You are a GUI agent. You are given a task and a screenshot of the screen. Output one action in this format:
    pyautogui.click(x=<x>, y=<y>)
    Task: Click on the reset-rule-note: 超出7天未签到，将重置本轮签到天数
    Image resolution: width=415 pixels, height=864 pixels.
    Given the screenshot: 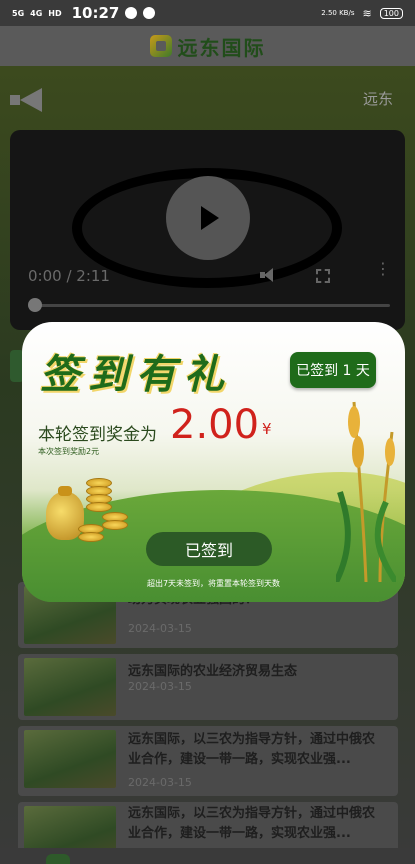 What is the action you would take?
    pyautogui.click(x=213, y=583)
    